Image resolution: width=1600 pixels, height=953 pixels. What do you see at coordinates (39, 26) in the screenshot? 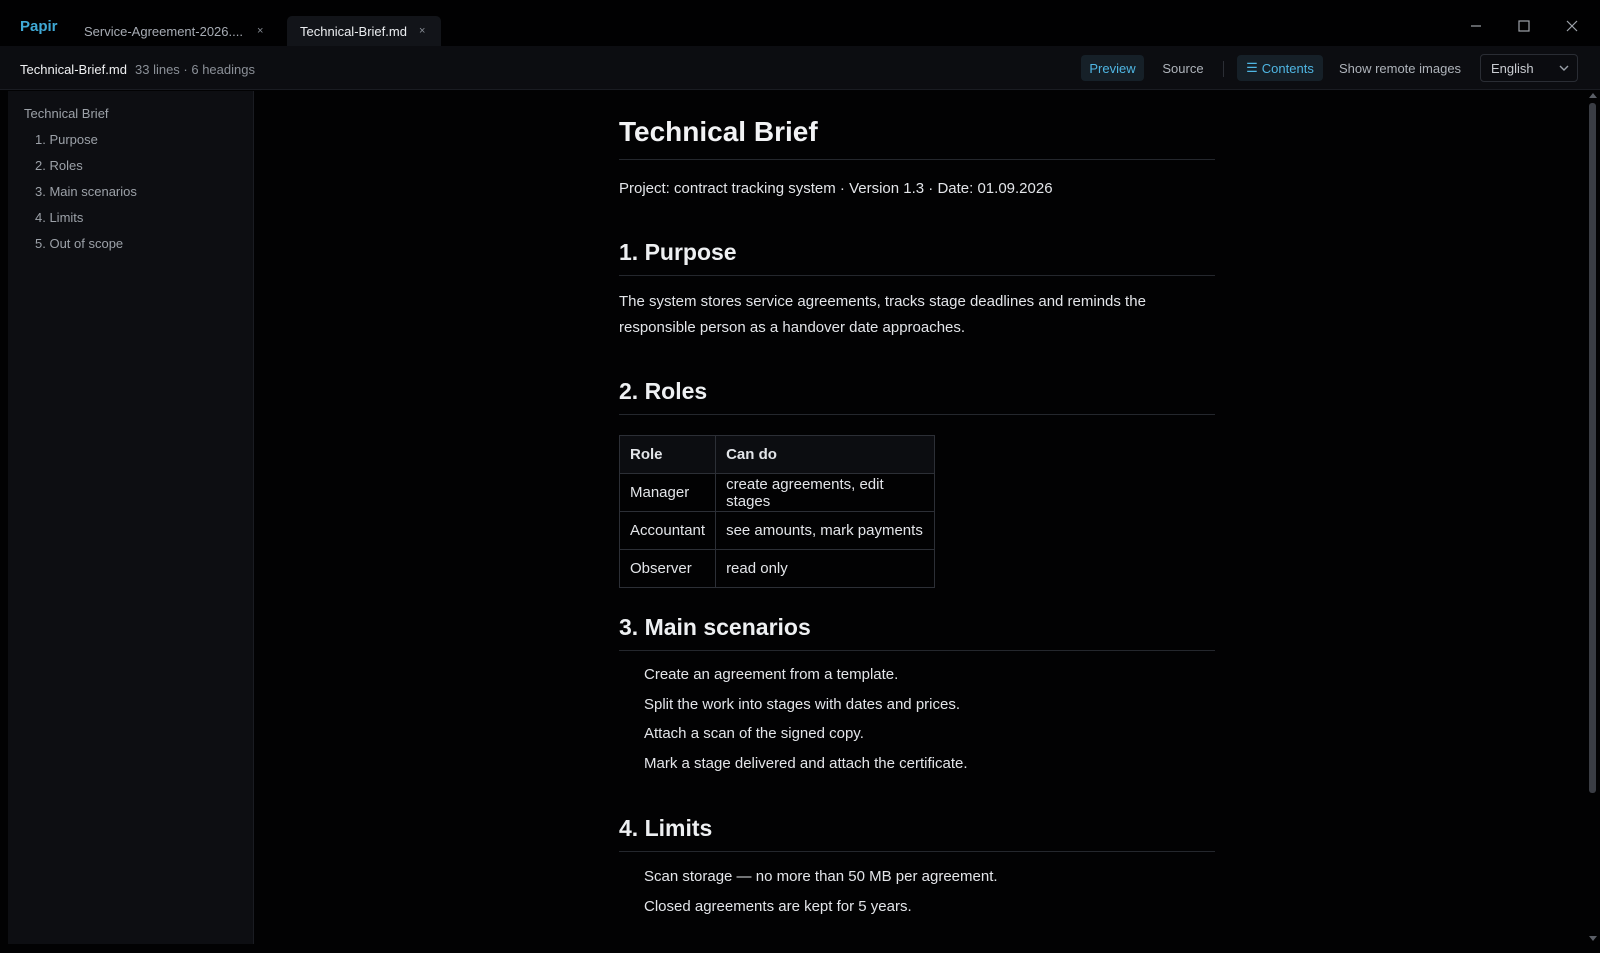
I see `app-name: Papir` at bounding box center [39, 26].